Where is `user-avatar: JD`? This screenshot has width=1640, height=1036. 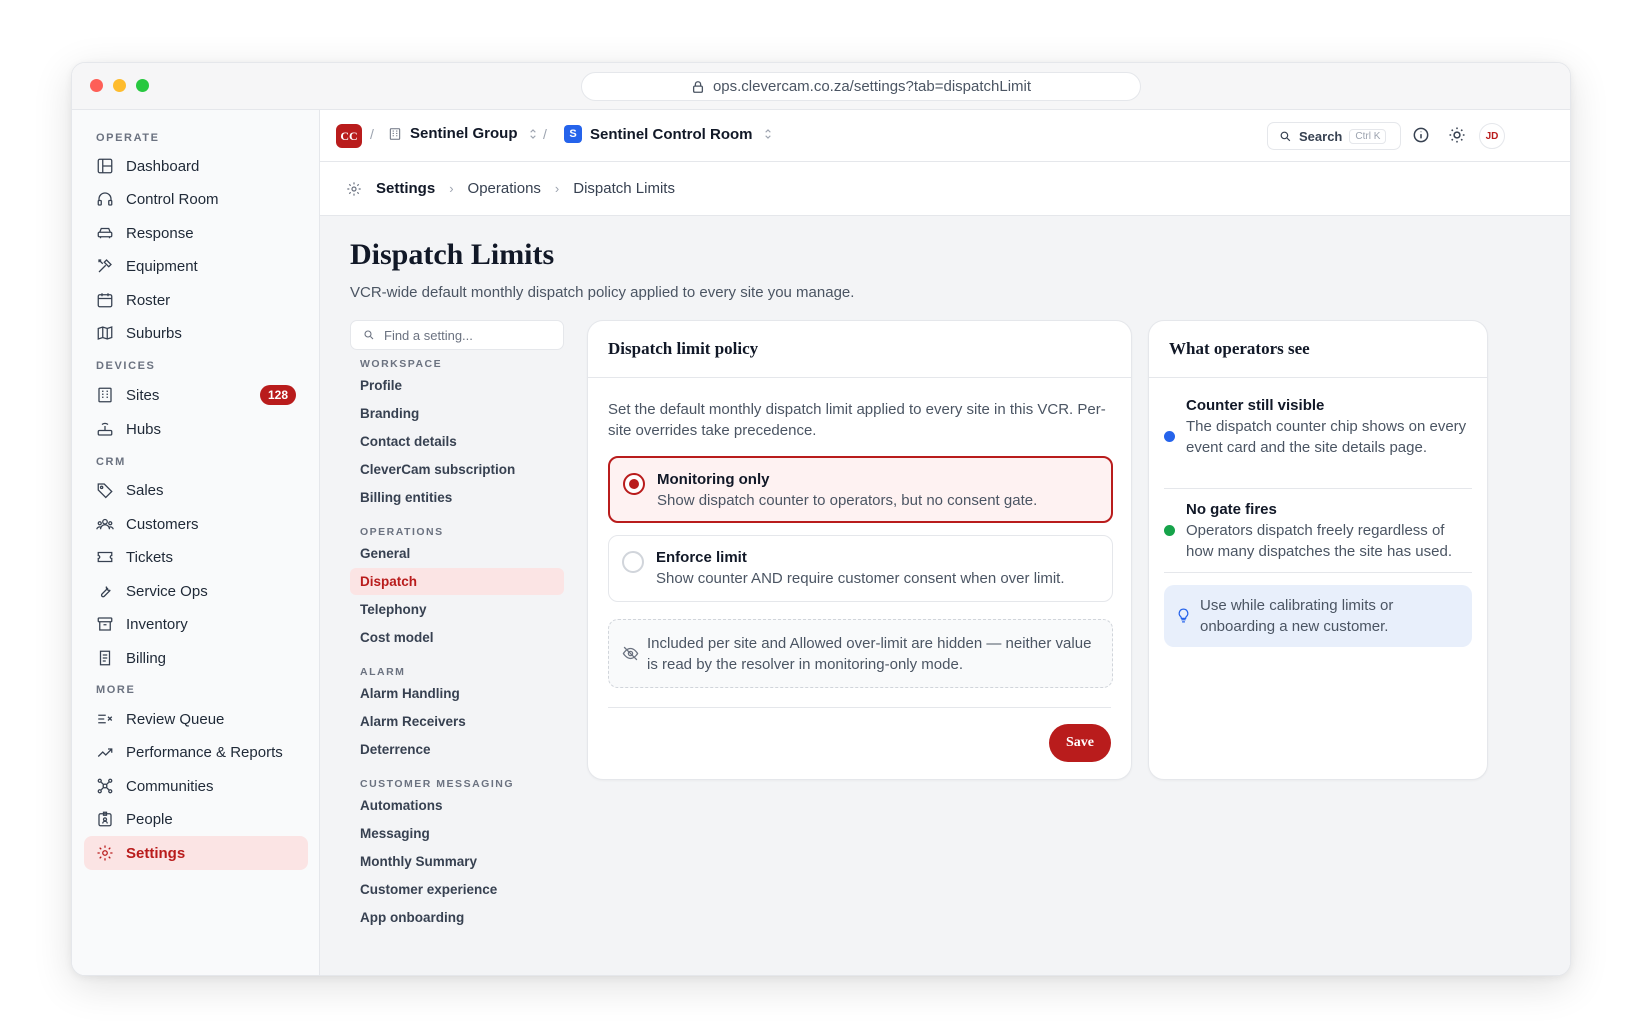
user-avatar: JD is located at coordinates (1492, 136).